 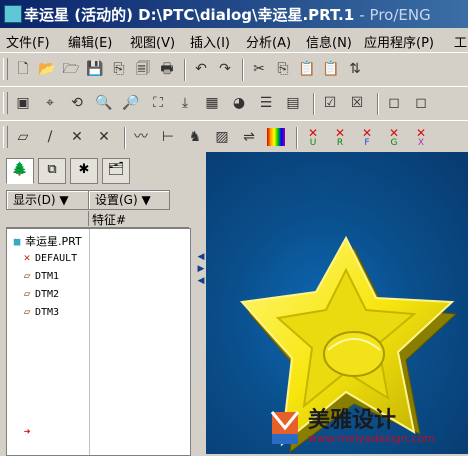 What do you see at coordinates (131, 103) in the screenshot?
I see `zoom-out-icon: 🔎` at bounding box center [131, 103].